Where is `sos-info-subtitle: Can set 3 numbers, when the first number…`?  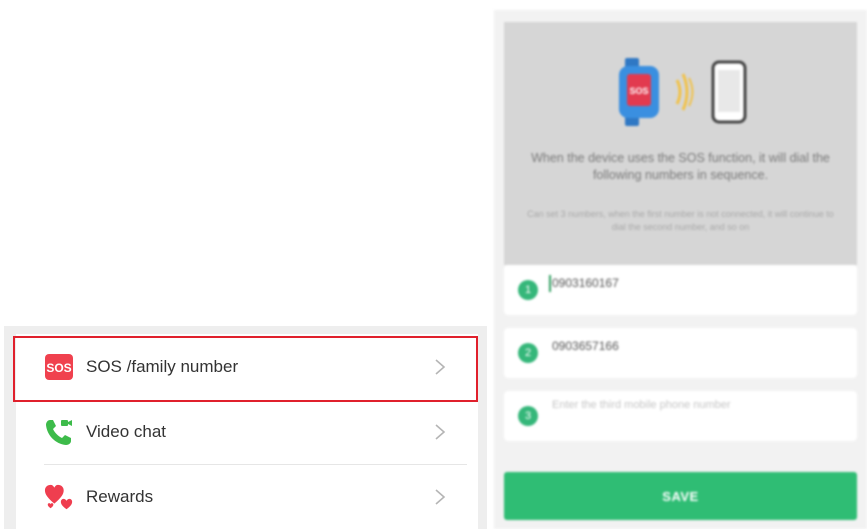 sos-info-subtitle: Can set 3 numbers, when the first number… is located at coordinates (680, 220).